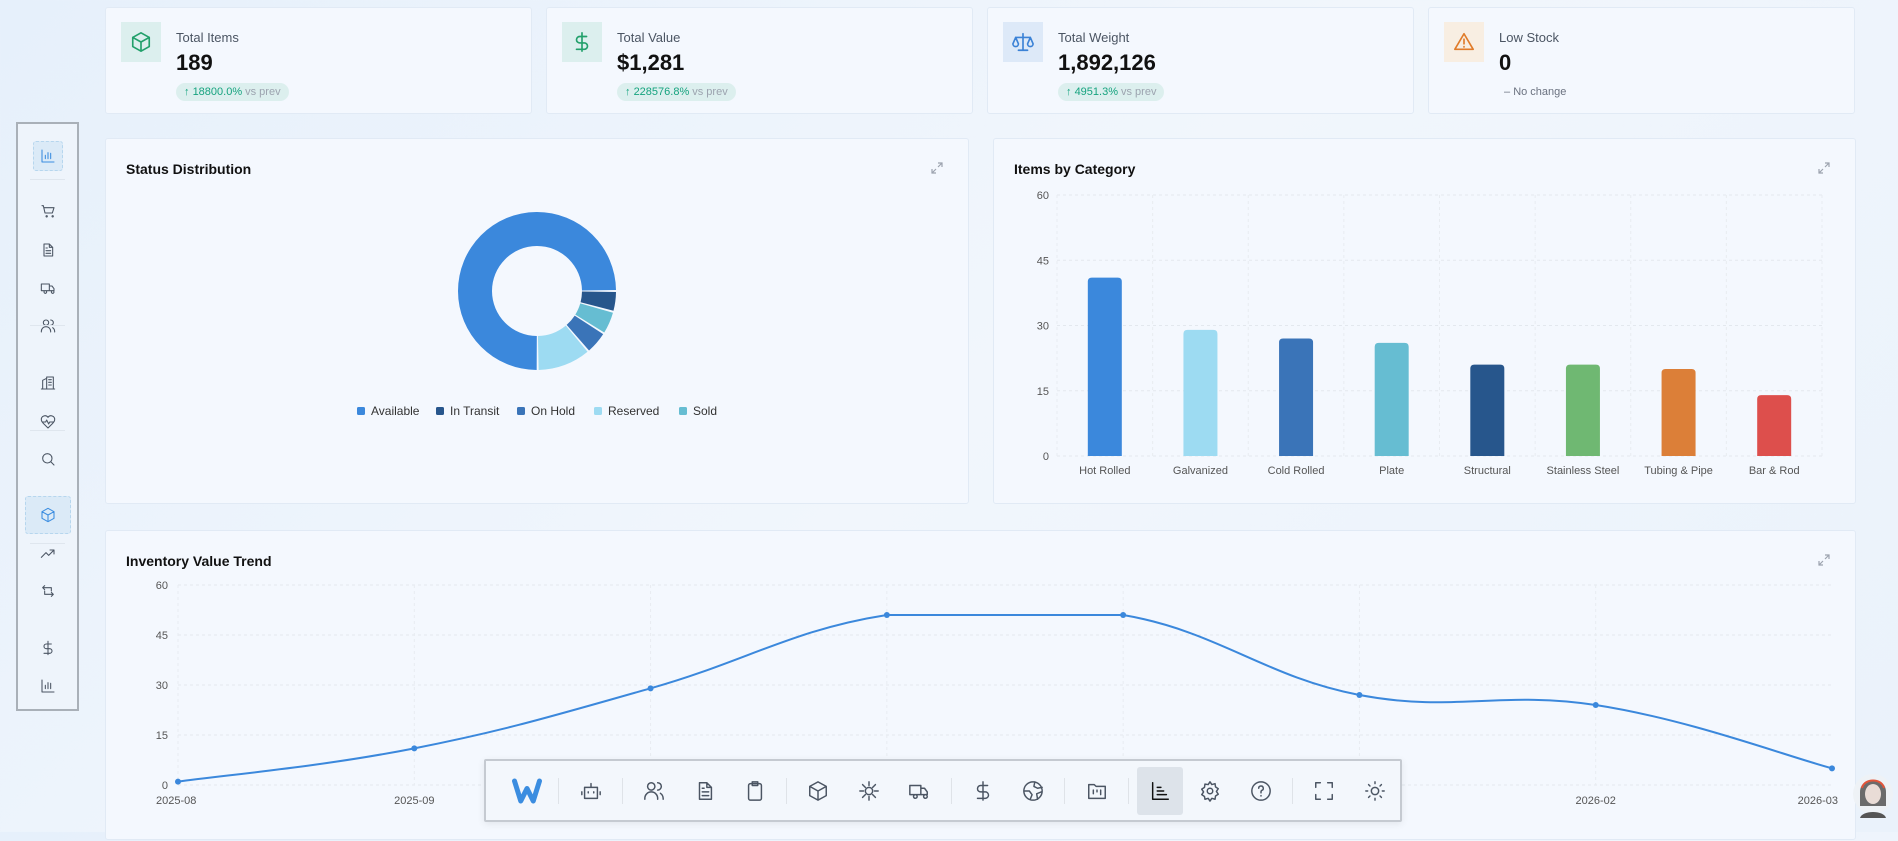 The width and height of the screenshot is (1898, 841). What do you see at coordinates (654, 791) in the screenshot?
I see `toolbar-users-button` at bounding box center [654, 791].